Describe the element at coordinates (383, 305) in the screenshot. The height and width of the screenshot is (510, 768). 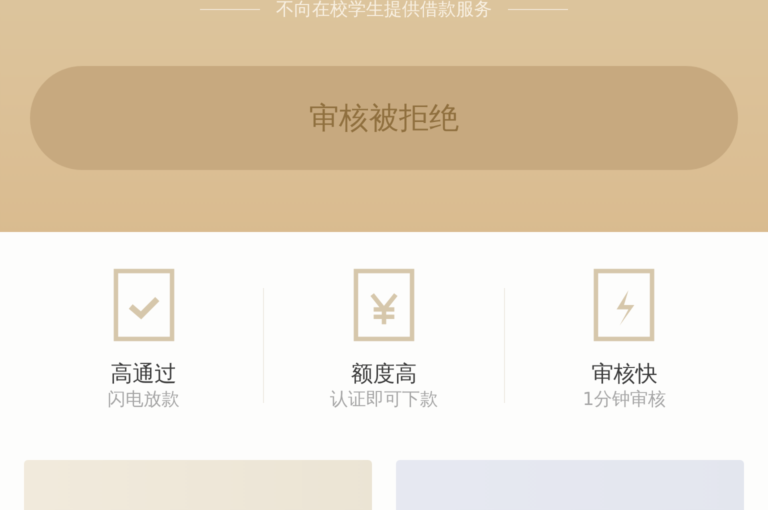
I see `yen-icon` at that location.